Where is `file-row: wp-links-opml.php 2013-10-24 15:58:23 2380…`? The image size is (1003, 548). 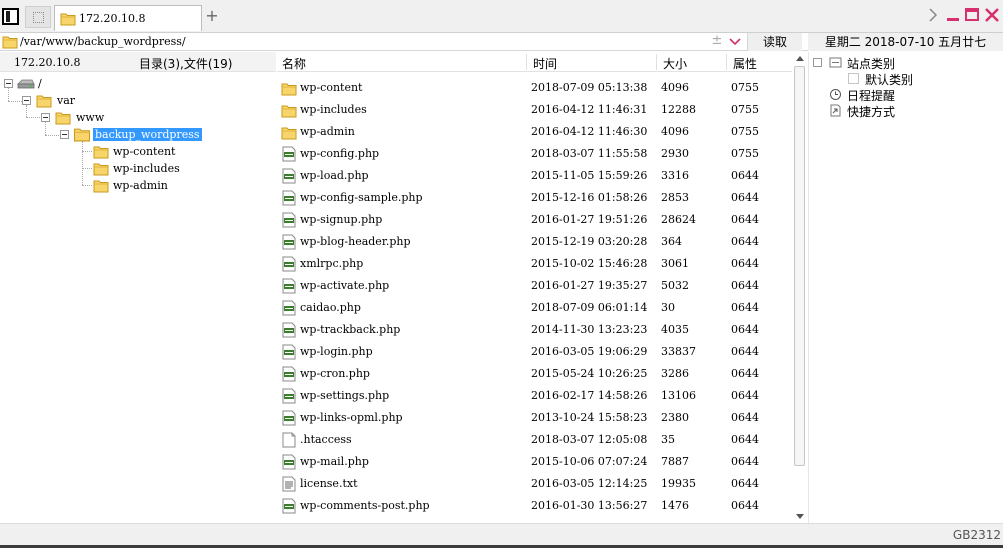 file-row: wp-links-opml.php 2013-10-24 15:58:23 2380… is located at coordinates (534, 418).